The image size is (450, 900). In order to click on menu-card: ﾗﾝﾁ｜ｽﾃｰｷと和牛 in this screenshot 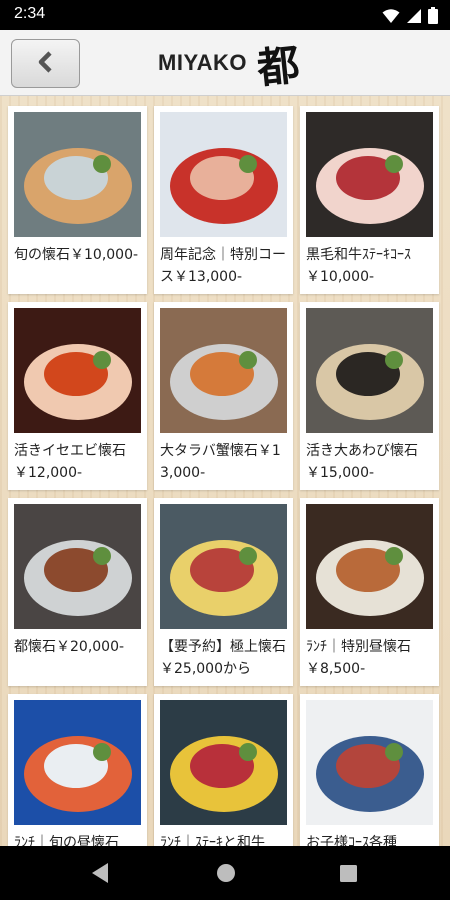, I will do `click(223, 770)`.